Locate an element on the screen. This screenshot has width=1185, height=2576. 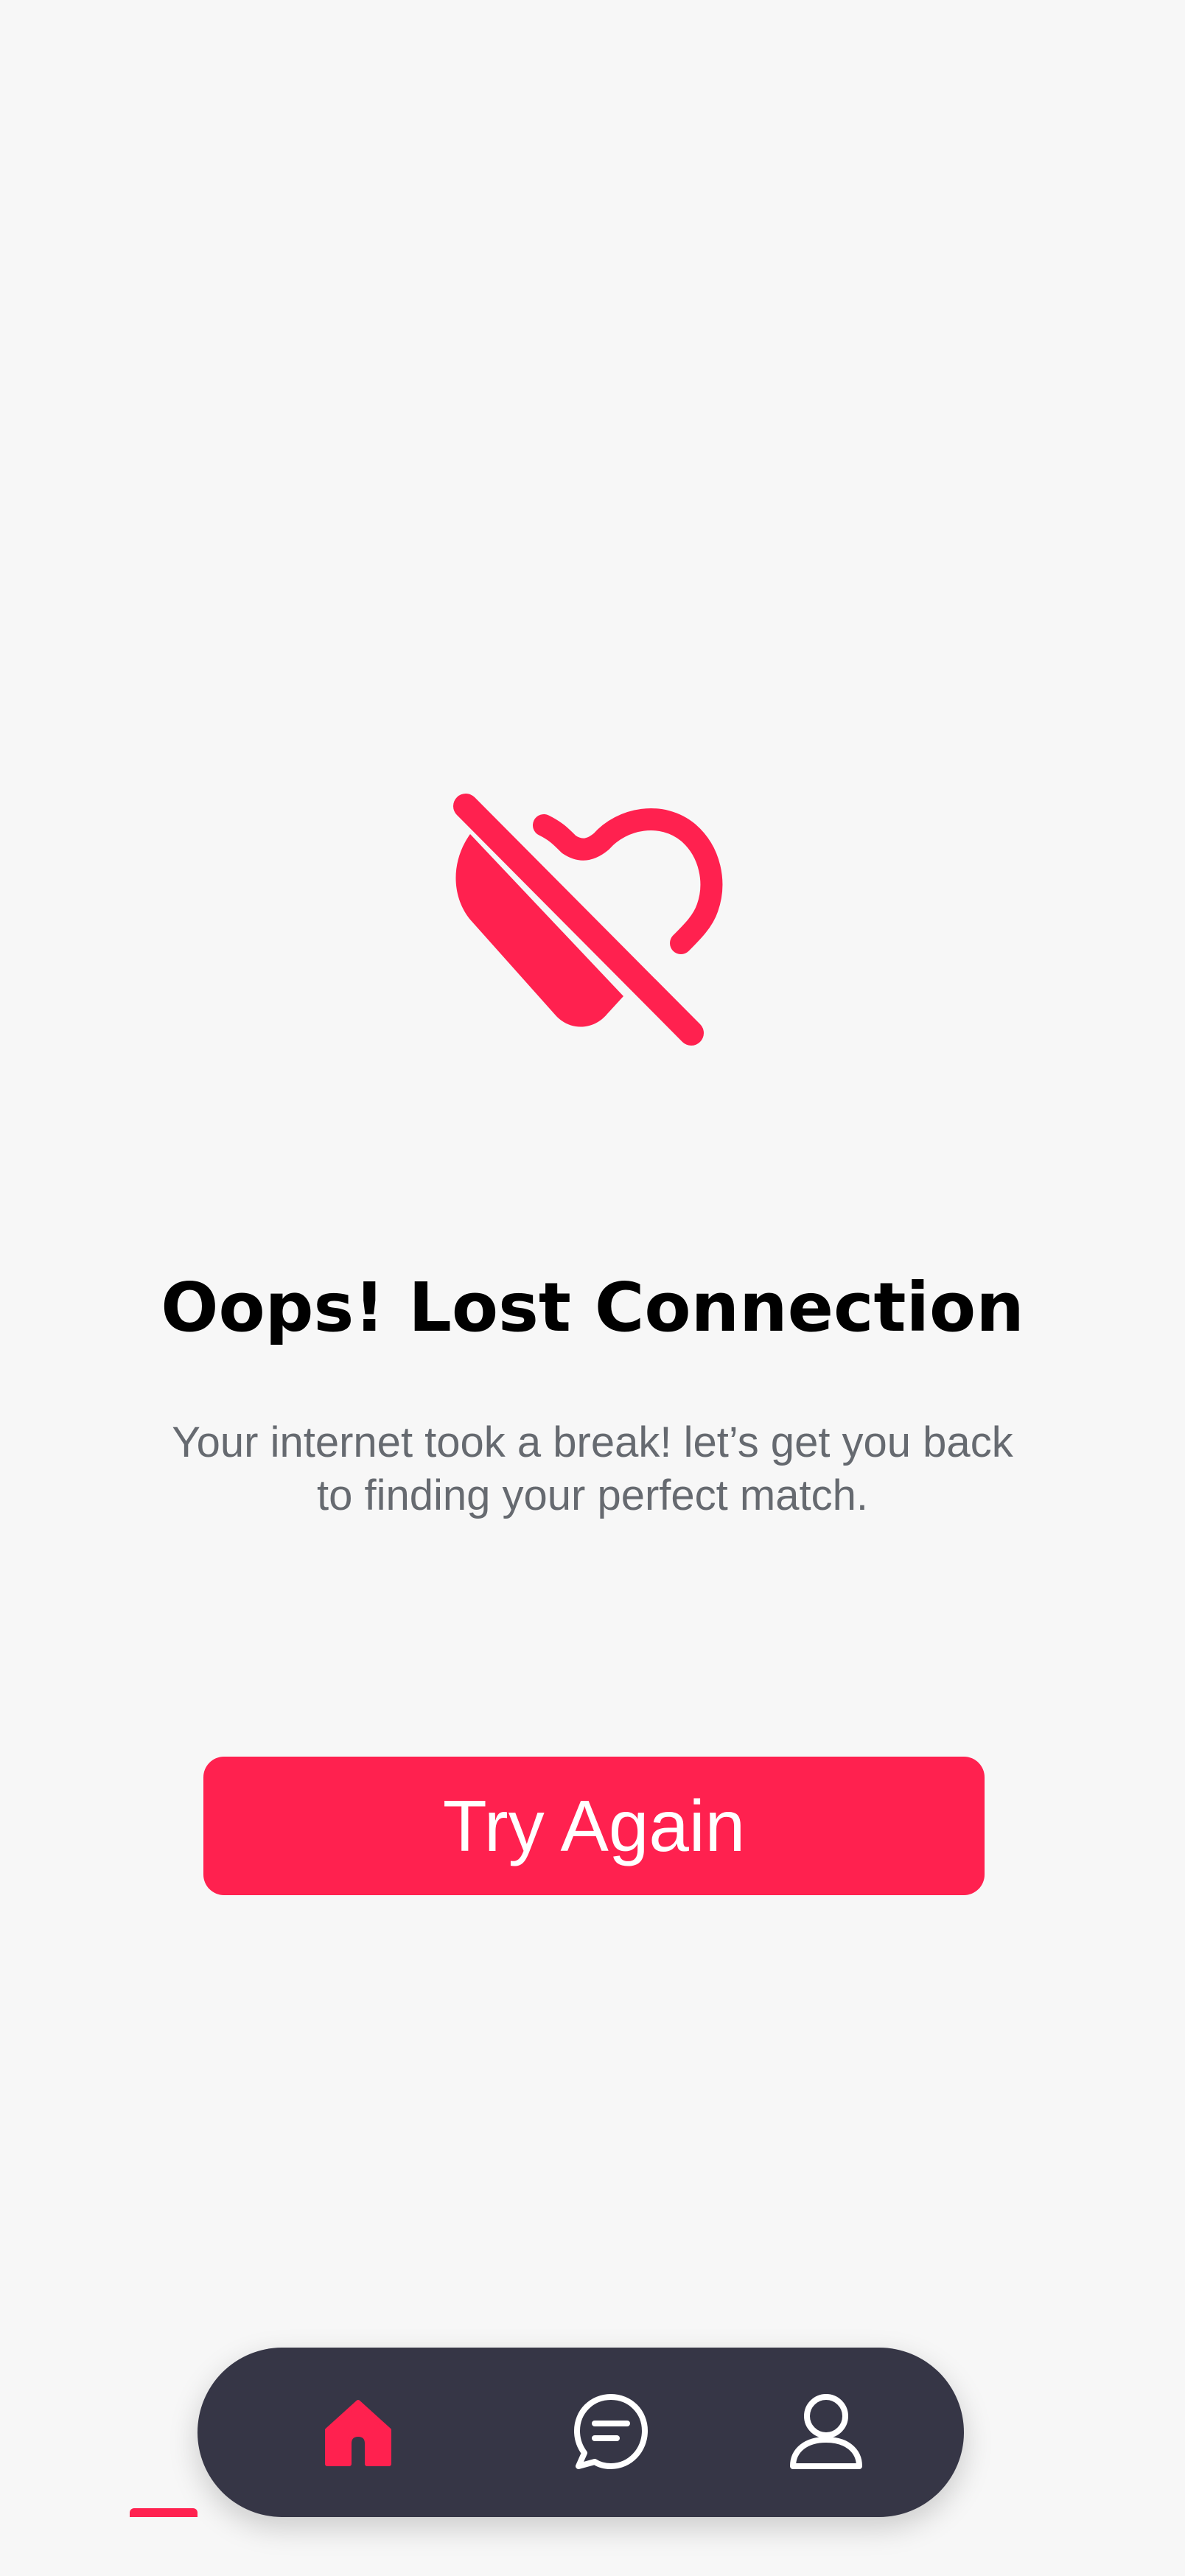
chat-icon is located at coordinates (611, 2431).